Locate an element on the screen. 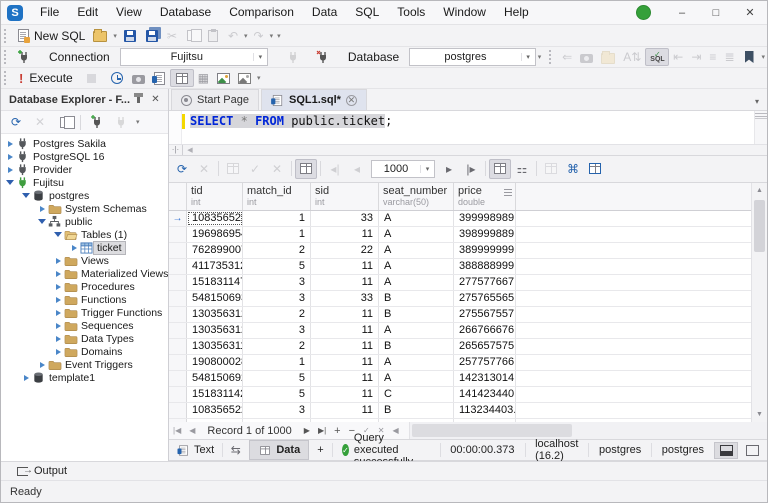 This screenshot has height=503, width=768. column-header-sid: sid int is located at coordinates (345, 196).